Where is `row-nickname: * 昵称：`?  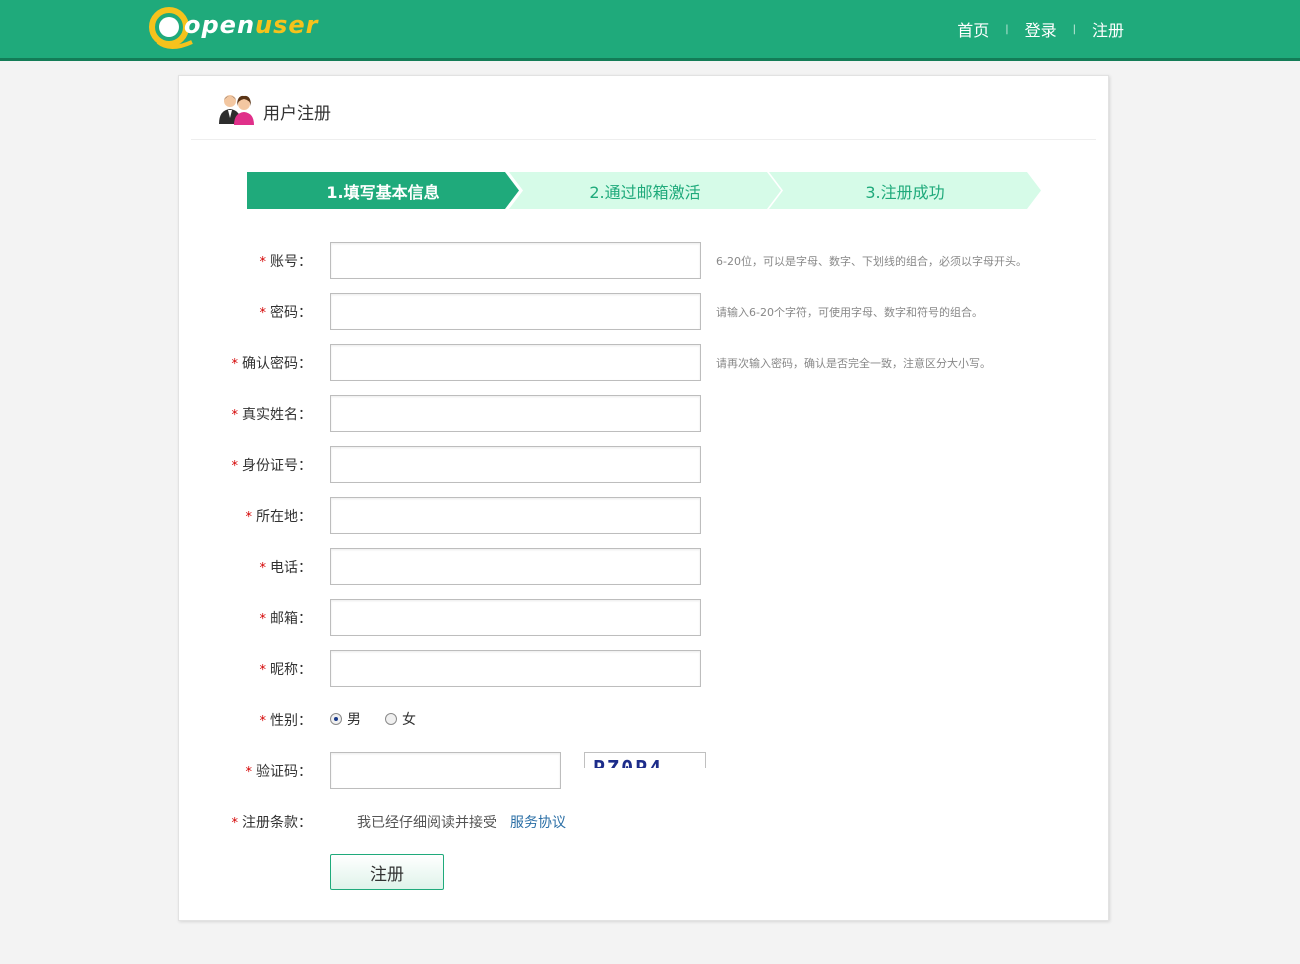
row-nickname: * 昵称： is located at coordinates (644, 669).